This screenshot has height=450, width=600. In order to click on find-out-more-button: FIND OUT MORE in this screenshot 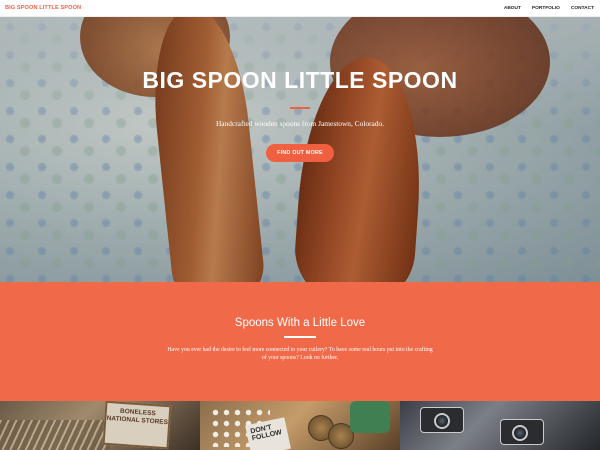, I will do `click(300, 153)`.